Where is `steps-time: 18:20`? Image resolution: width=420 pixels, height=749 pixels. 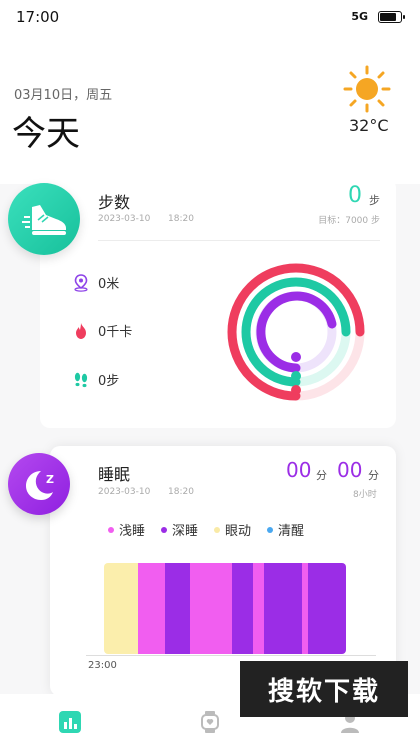
steps-time: 18:20 is located at coordinates (181, 219).